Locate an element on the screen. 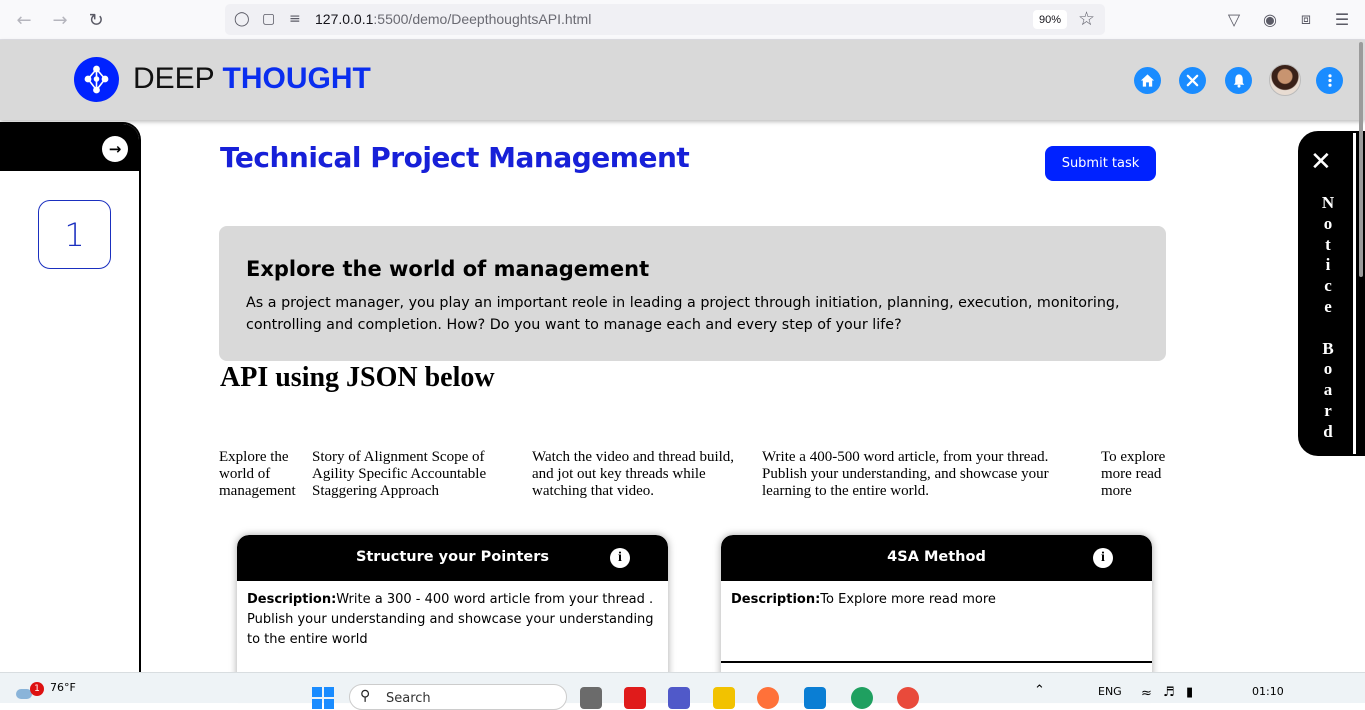 This screenshot has height=710, width=1365. reload-icon: ↻ is located at coordinates (96, 20).